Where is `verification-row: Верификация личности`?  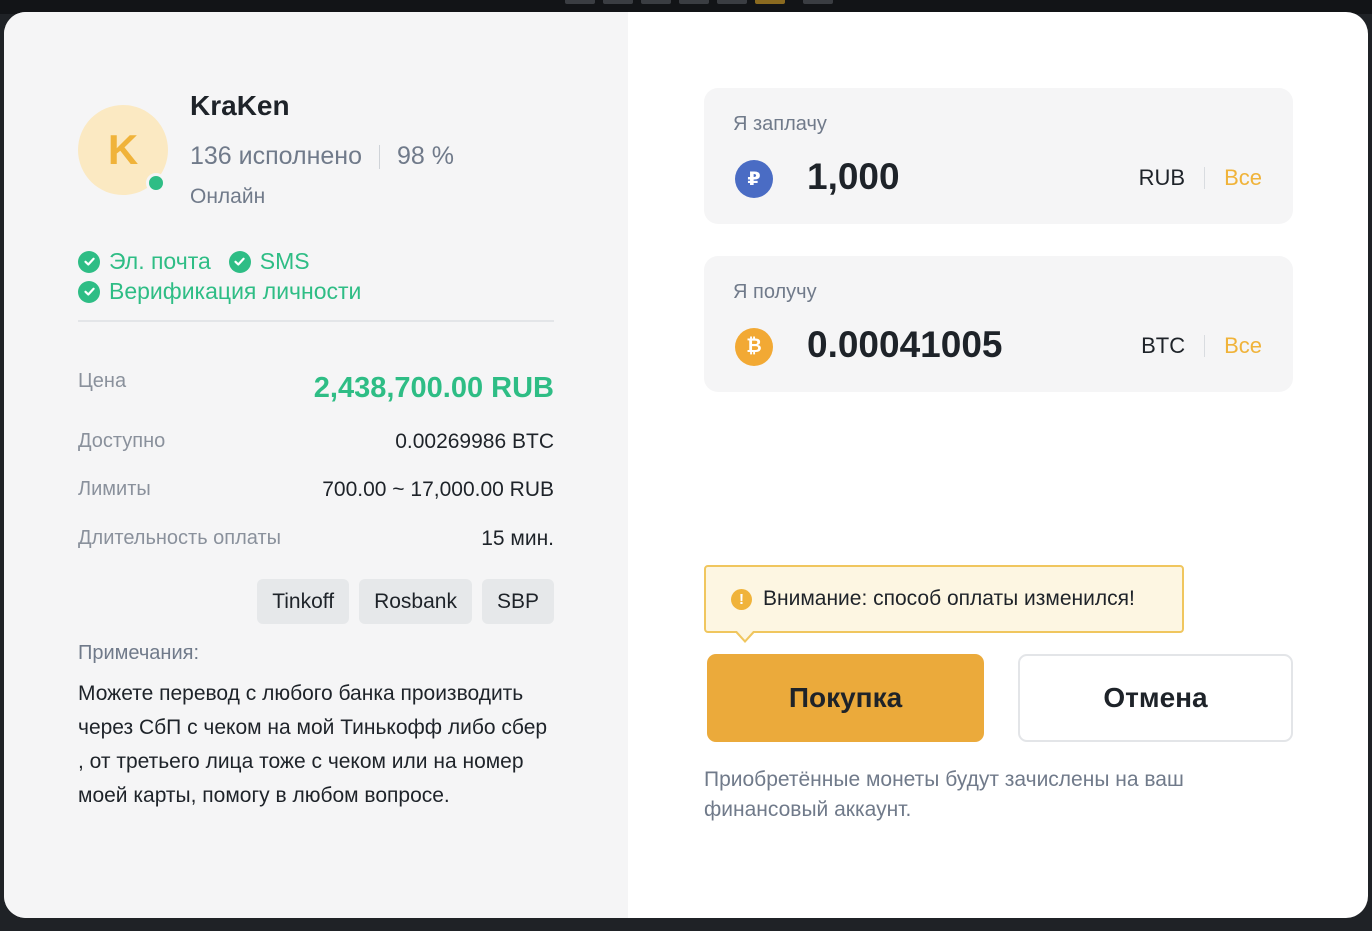
verification-row: Верификация личности is located at coordinates (228, 291).